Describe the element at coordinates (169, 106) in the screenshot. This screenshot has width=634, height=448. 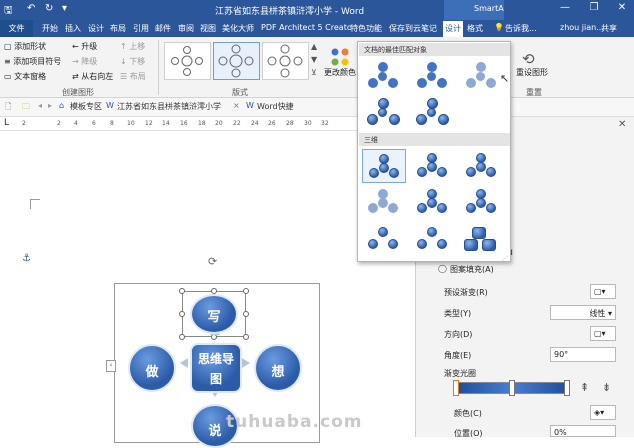
I see `doc-tab-current: 江苏省如东县栟茶镇浒澪小学` at that location.